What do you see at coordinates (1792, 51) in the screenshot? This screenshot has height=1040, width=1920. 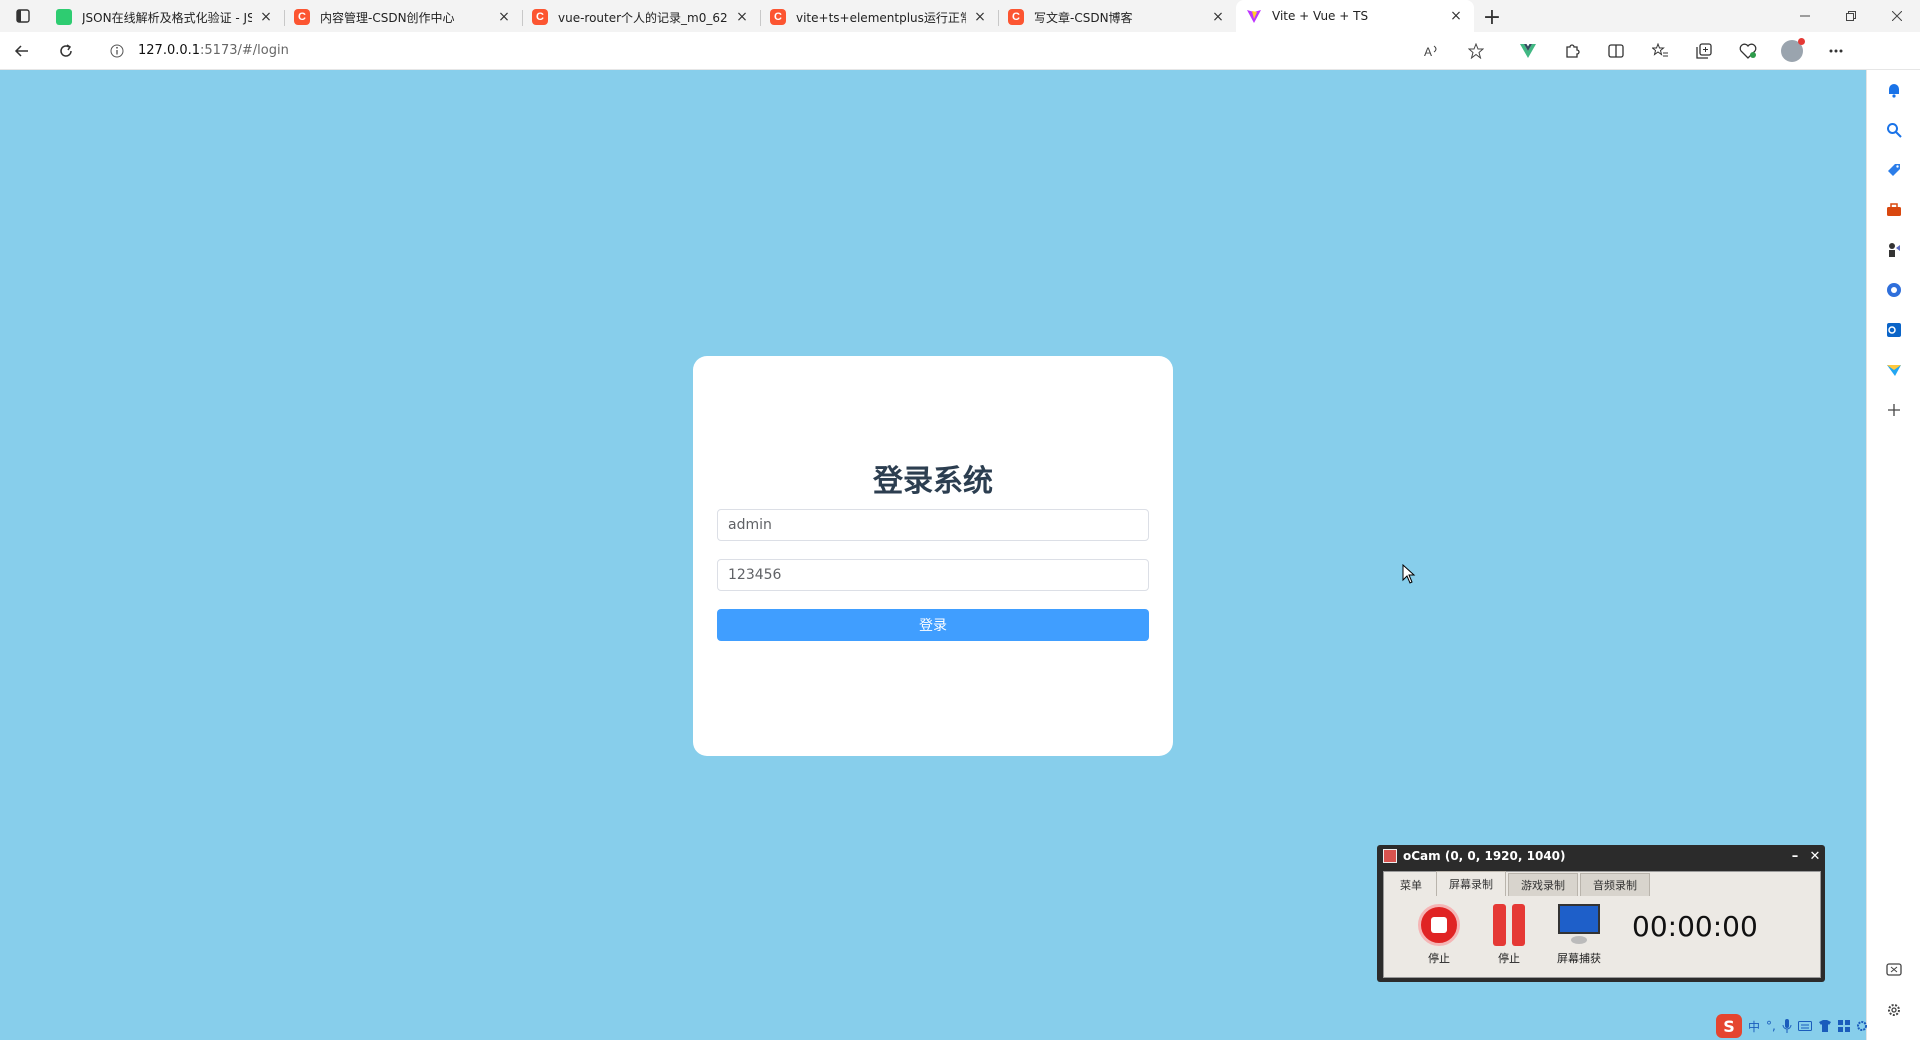 I see `profile-button` at bounding box center [1792, 51].